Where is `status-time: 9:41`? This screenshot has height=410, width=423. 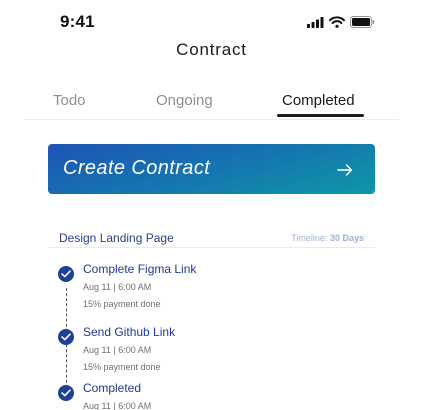
status-time: 9:41 is located at coordinates (77, 21).